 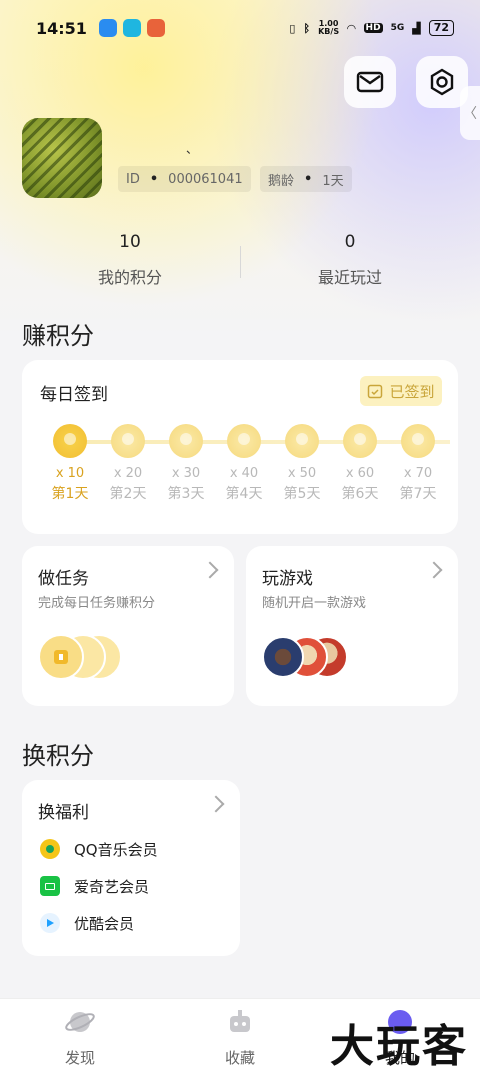 What do you see at coordinates (373, 28) in the screenshot?
I see `hd-icon: HD` at bounding box center [373, 28].